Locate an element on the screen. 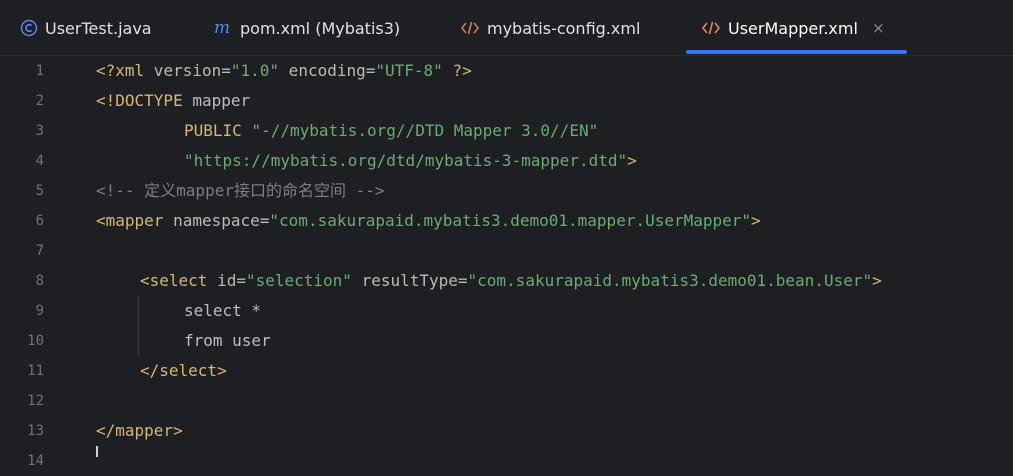 The image size is (1013, 476). code-line-10: from user is located at coordinates (227, 341).